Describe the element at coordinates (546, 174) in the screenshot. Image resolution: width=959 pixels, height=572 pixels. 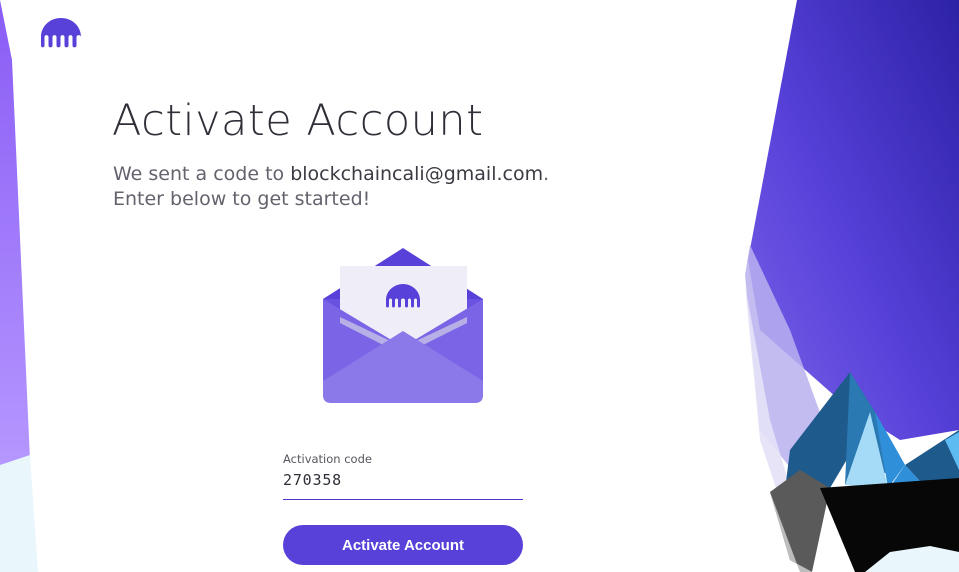
I see `message-suffix: .` at that location.